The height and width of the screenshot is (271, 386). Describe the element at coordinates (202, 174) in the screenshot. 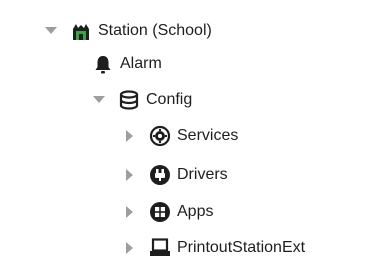

I see `tree-node-label: Drivers` at that location.